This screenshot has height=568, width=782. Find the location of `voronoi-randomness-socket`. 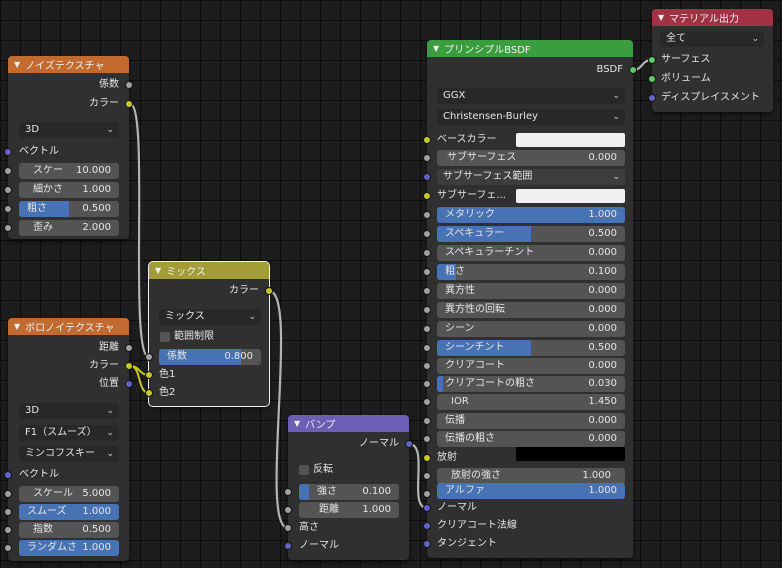

voronoi-randomness-socket is located at coordinates (8, 548).